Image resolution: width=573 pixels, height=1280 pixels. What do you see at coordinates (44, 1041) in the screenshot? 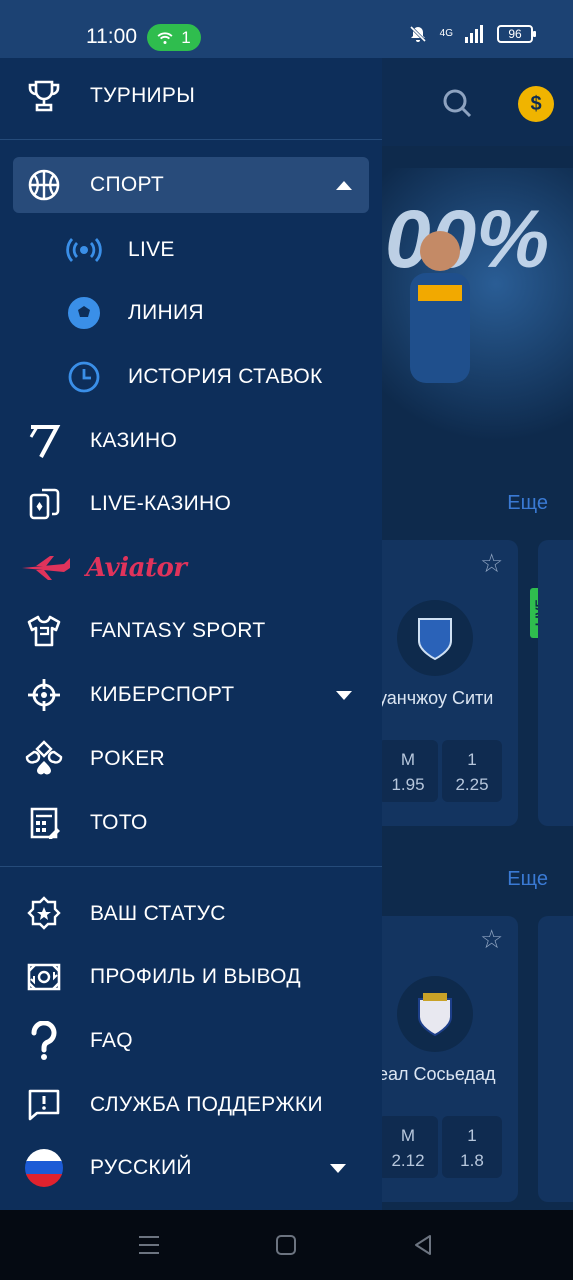
I see `question-mark-icon` at bounding box center [44, 1041].